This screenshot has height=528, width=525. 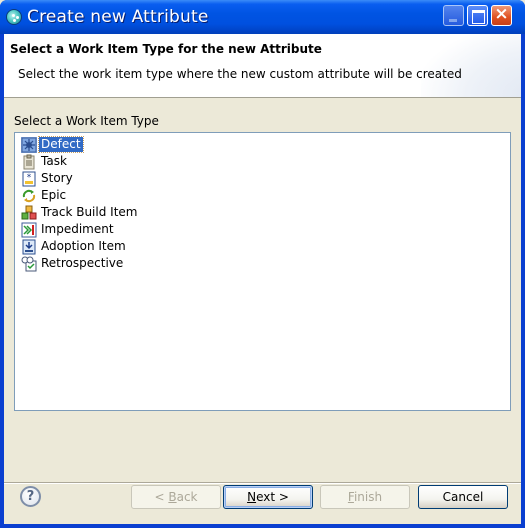 I want to click on help-button: ?, so click(x=30, y=496).